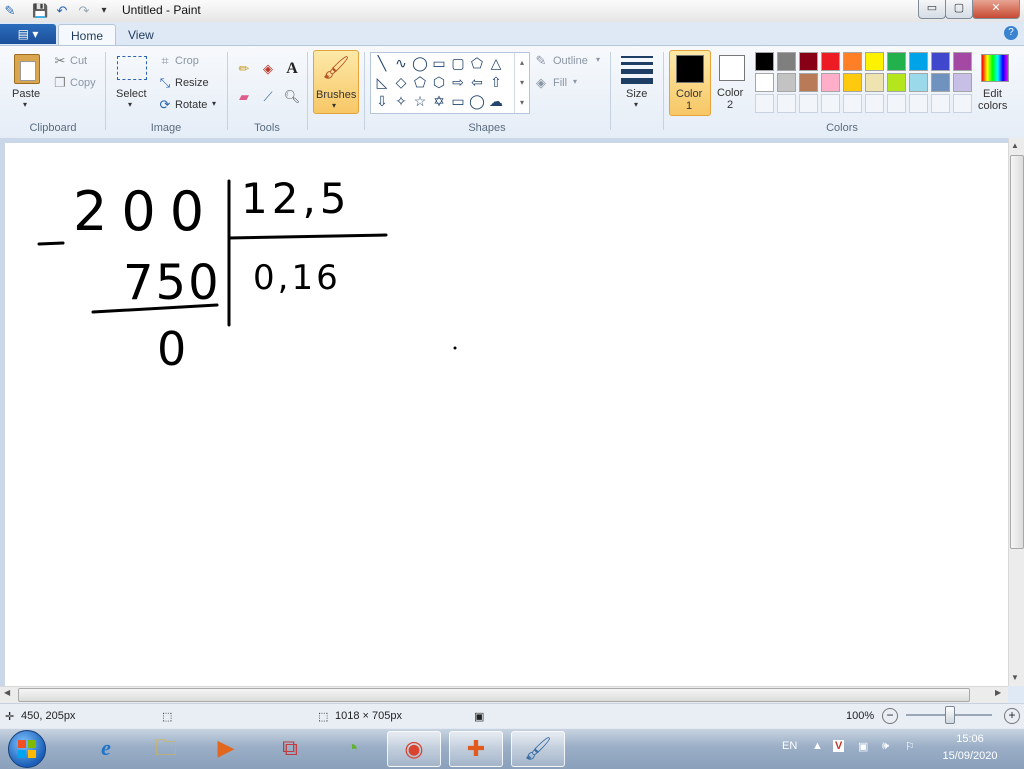 This screenshot has width=1024, height=769. What do you see at coordinates (570, 61) in the screenshot?
I see `outline-button: Outline` at bounding box center [570, 61].